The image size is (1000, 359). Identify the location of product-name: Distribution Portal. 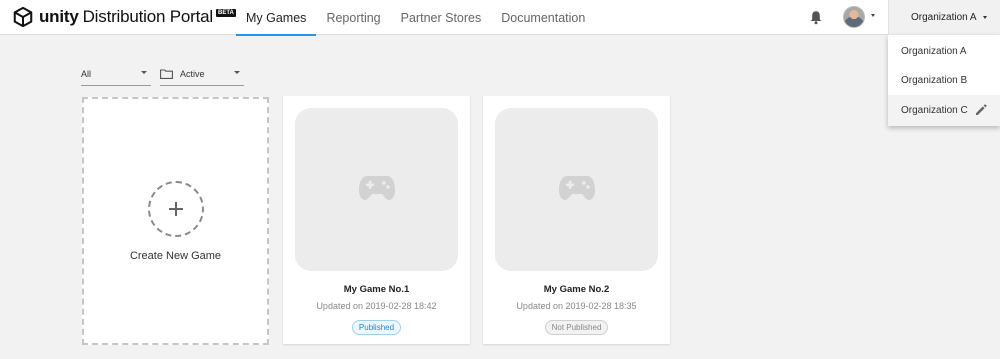
(148, 16).